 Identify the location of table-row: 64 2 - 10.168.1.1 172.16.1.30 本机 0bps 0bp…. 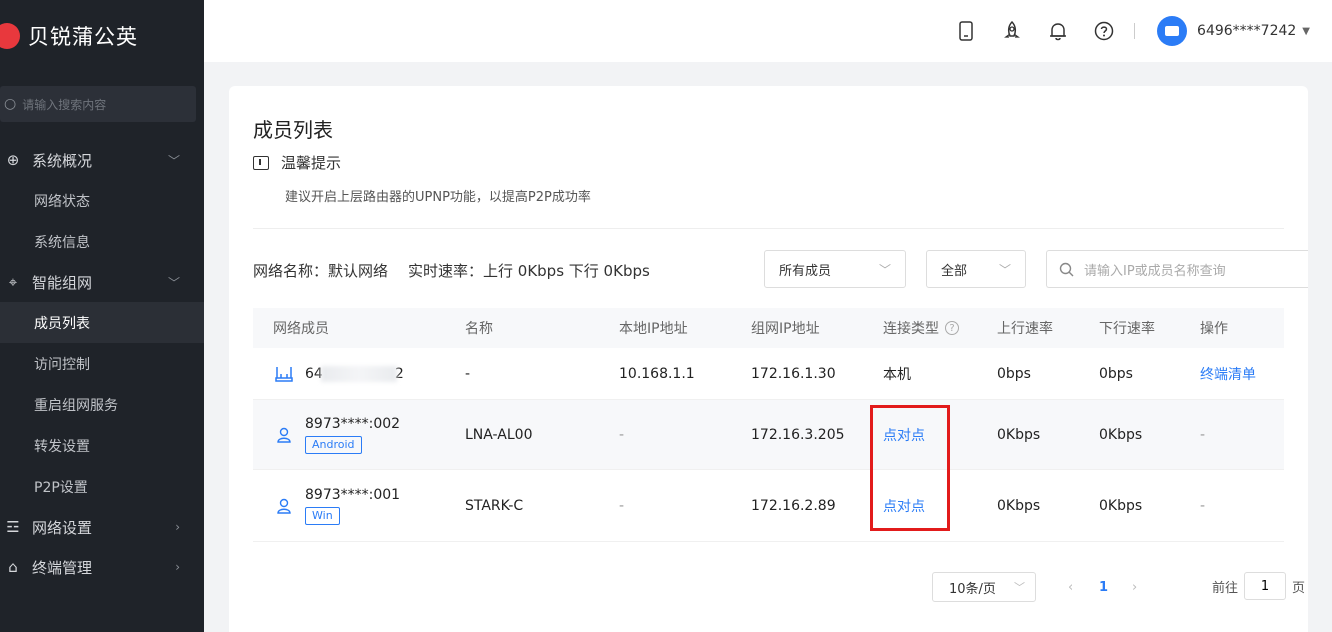
(768, 374).